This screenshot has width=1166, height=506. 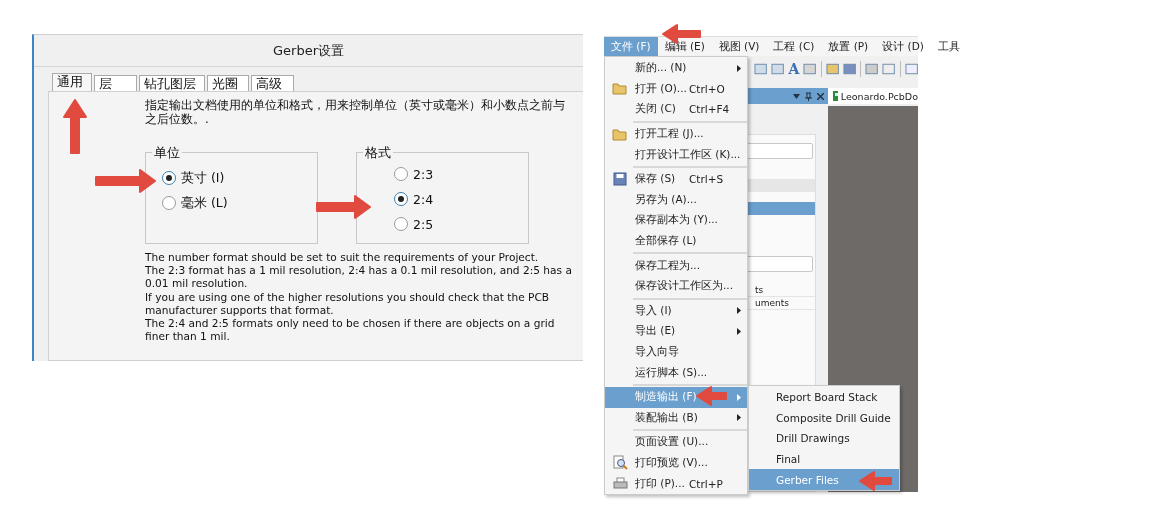 I want to click on window-title: Gerber设置, so click(x=308, y=51).